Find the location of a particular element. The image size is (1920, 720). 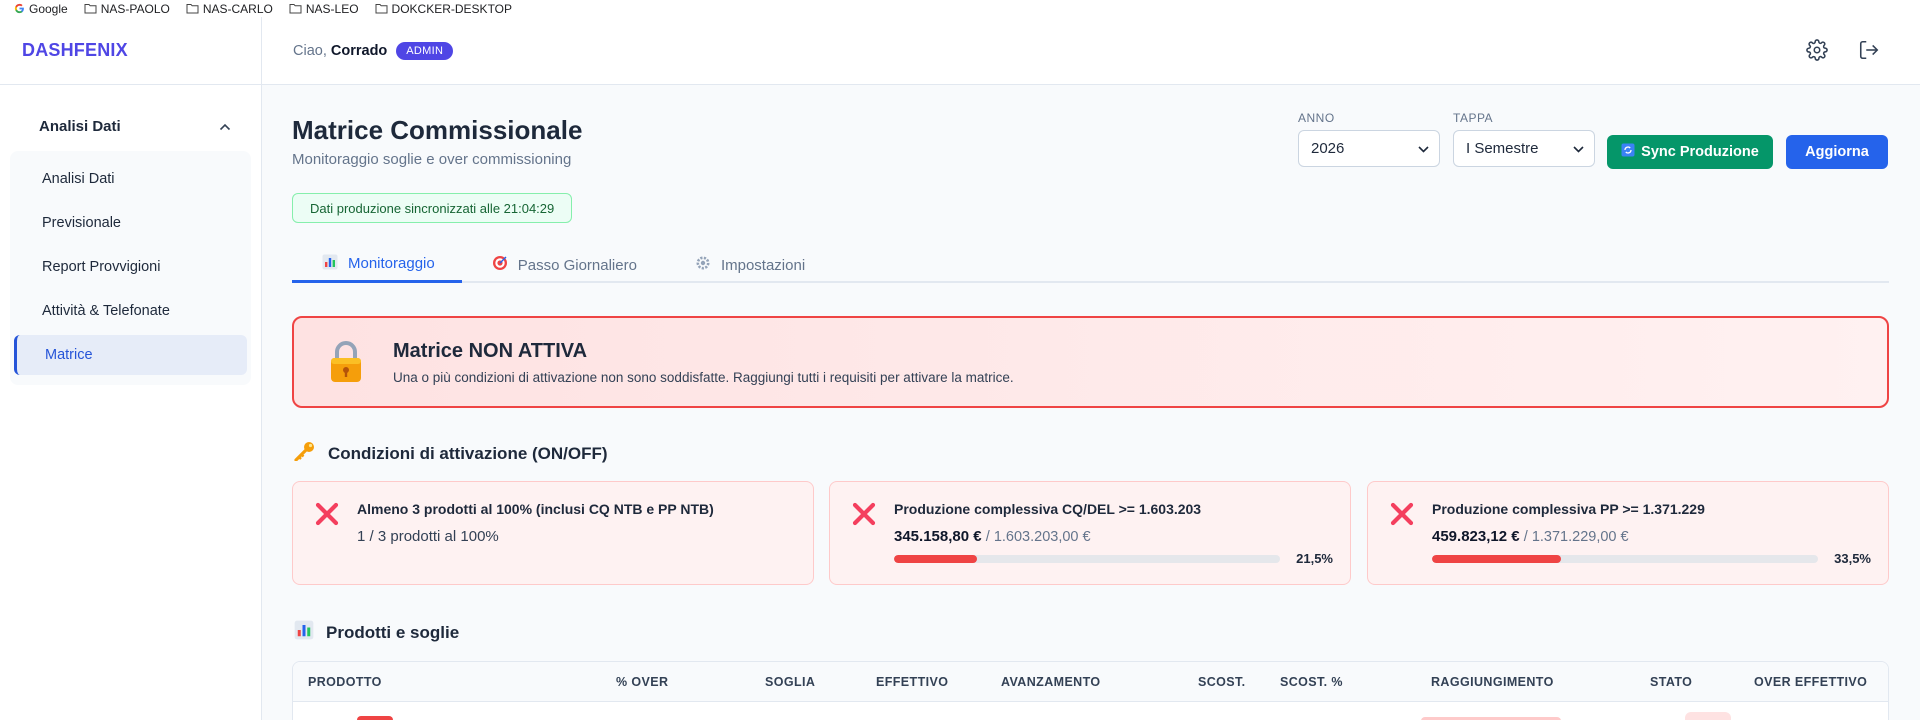

sidebar-item-report-provvigioni: Report Provvigioni is located at coordinates (130, 267).